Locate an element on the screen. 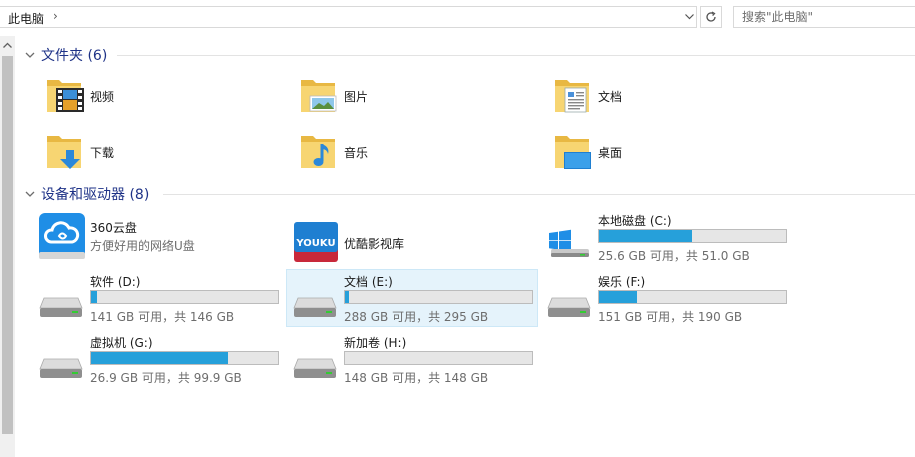 The height and width of the screenshot is (457, 915). drive-g: 虚拟机 (G:) 26.9 GB 可用，共 99.9 GB is located at coordinates (163, 359).